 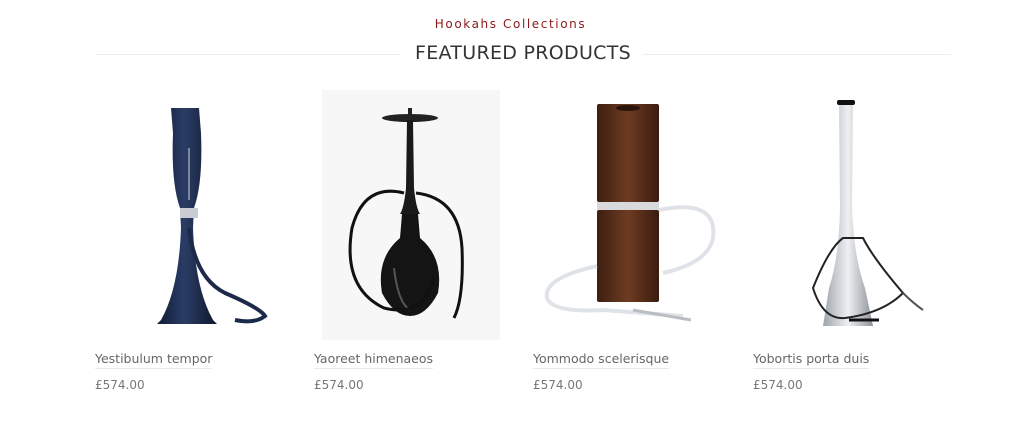 I want to click on navy-hookah-image, so click(x=190, y=215).